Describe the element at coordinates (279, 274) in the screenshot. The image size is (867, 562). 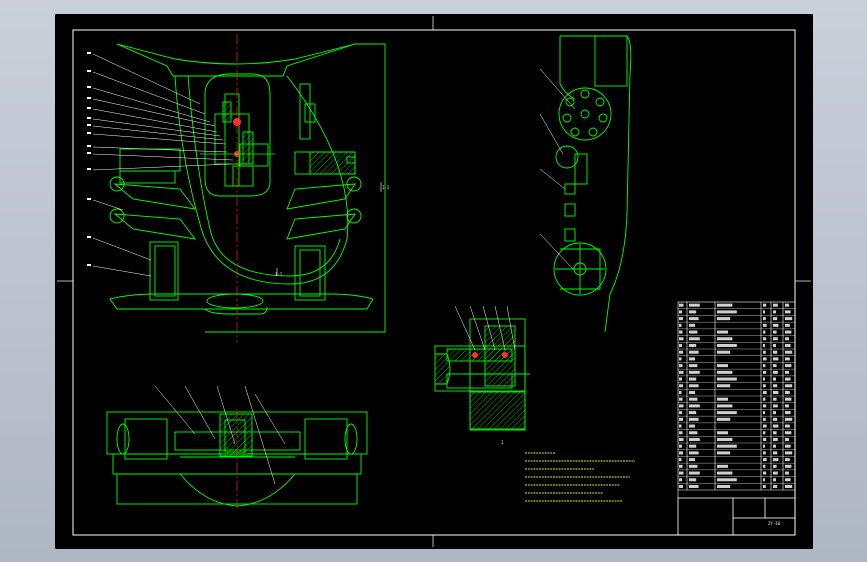
I see `section-label: I-I` at that location.